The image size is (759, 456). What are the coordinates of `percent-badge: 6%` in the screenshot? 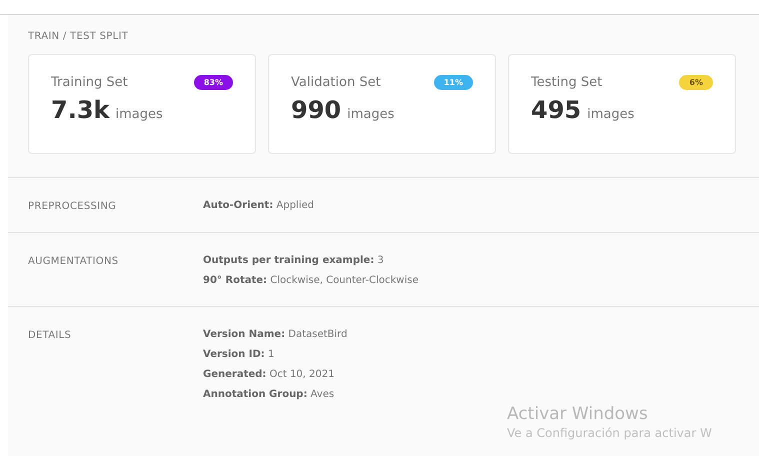 It's located at (696, 82).